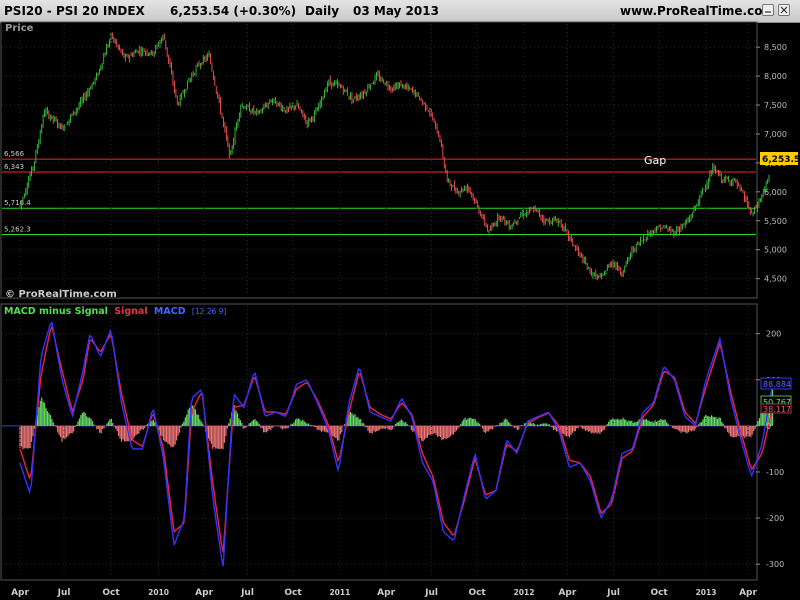 The width and height of the screenshot is (800, 600). Describe the element at coordinates (775, 564) in the screenshot. I see `macd-tick-label: -300` at that location.